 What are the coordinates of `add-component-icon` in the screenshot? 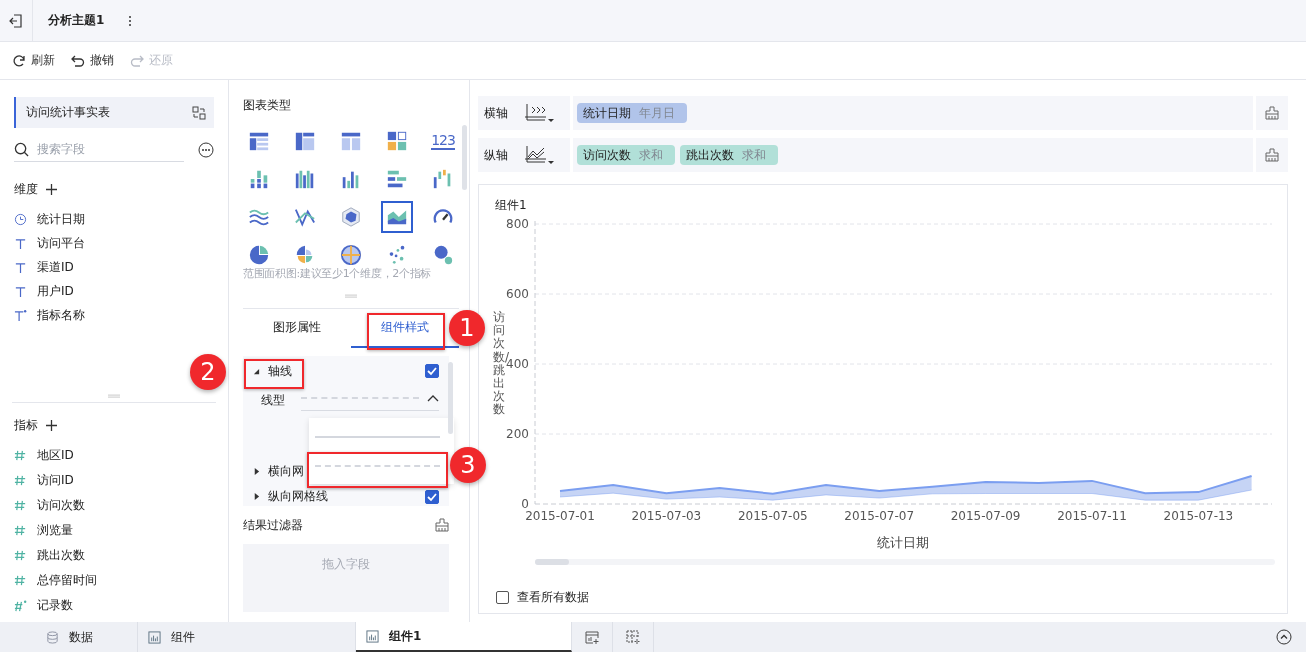 It's located at (633, 637).